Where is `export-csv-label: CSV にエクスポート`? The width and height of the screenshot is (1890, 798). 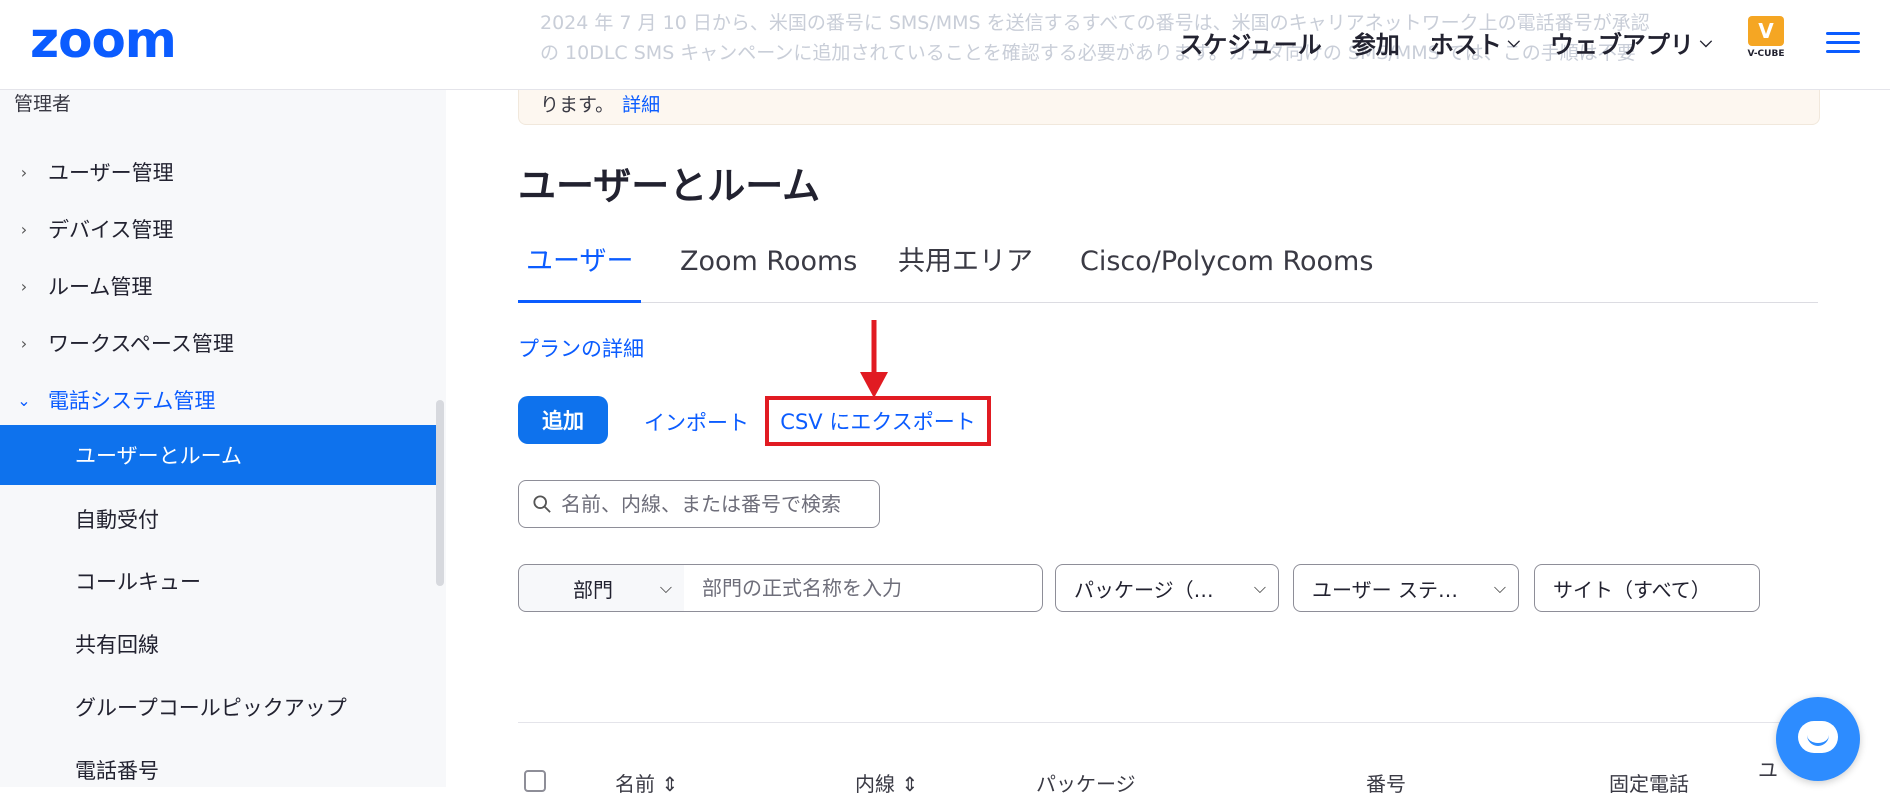 export-csv-label: CSV にエクスポート is located at coordinates (878, 422).